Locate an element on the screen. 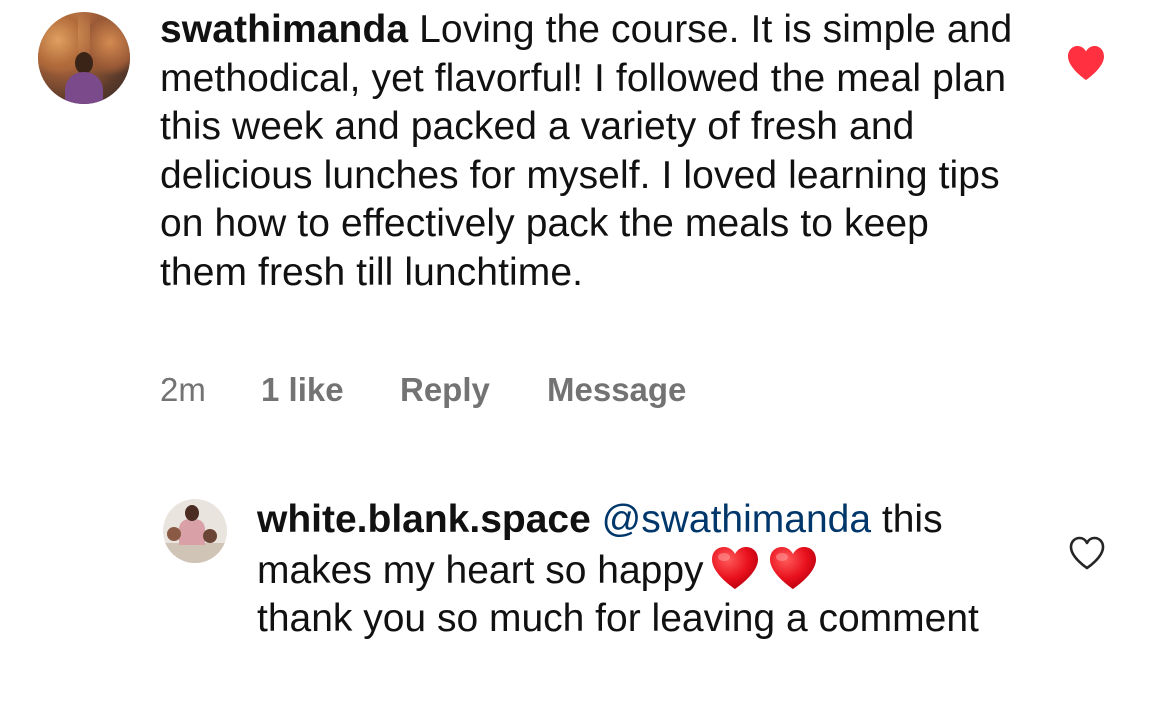 This screenshot has width=1170, height=701. reply-text-part2: thank you so much for leaving a comment is located at coordinates (618, 618).